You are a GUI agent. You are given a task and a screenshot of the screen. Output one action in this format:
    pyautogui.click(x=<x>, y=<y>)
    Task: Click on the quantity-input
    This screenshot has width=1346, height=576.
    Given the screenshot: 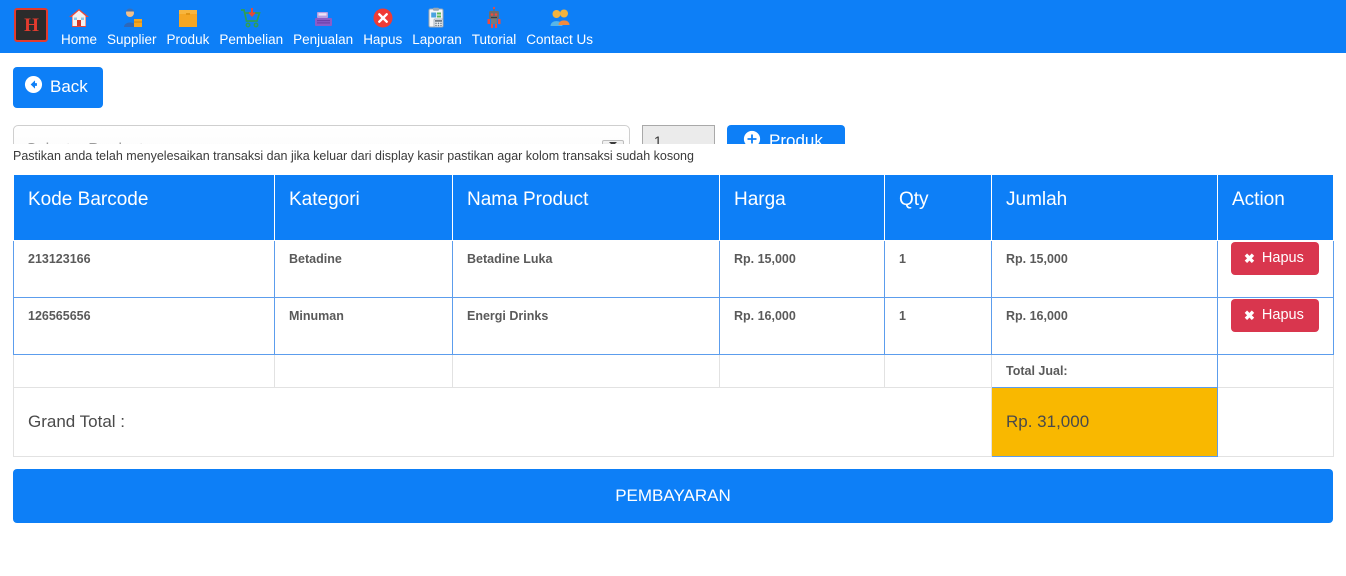 What is the action you would take?
    pyautogui.click(x=678, y=134)
    